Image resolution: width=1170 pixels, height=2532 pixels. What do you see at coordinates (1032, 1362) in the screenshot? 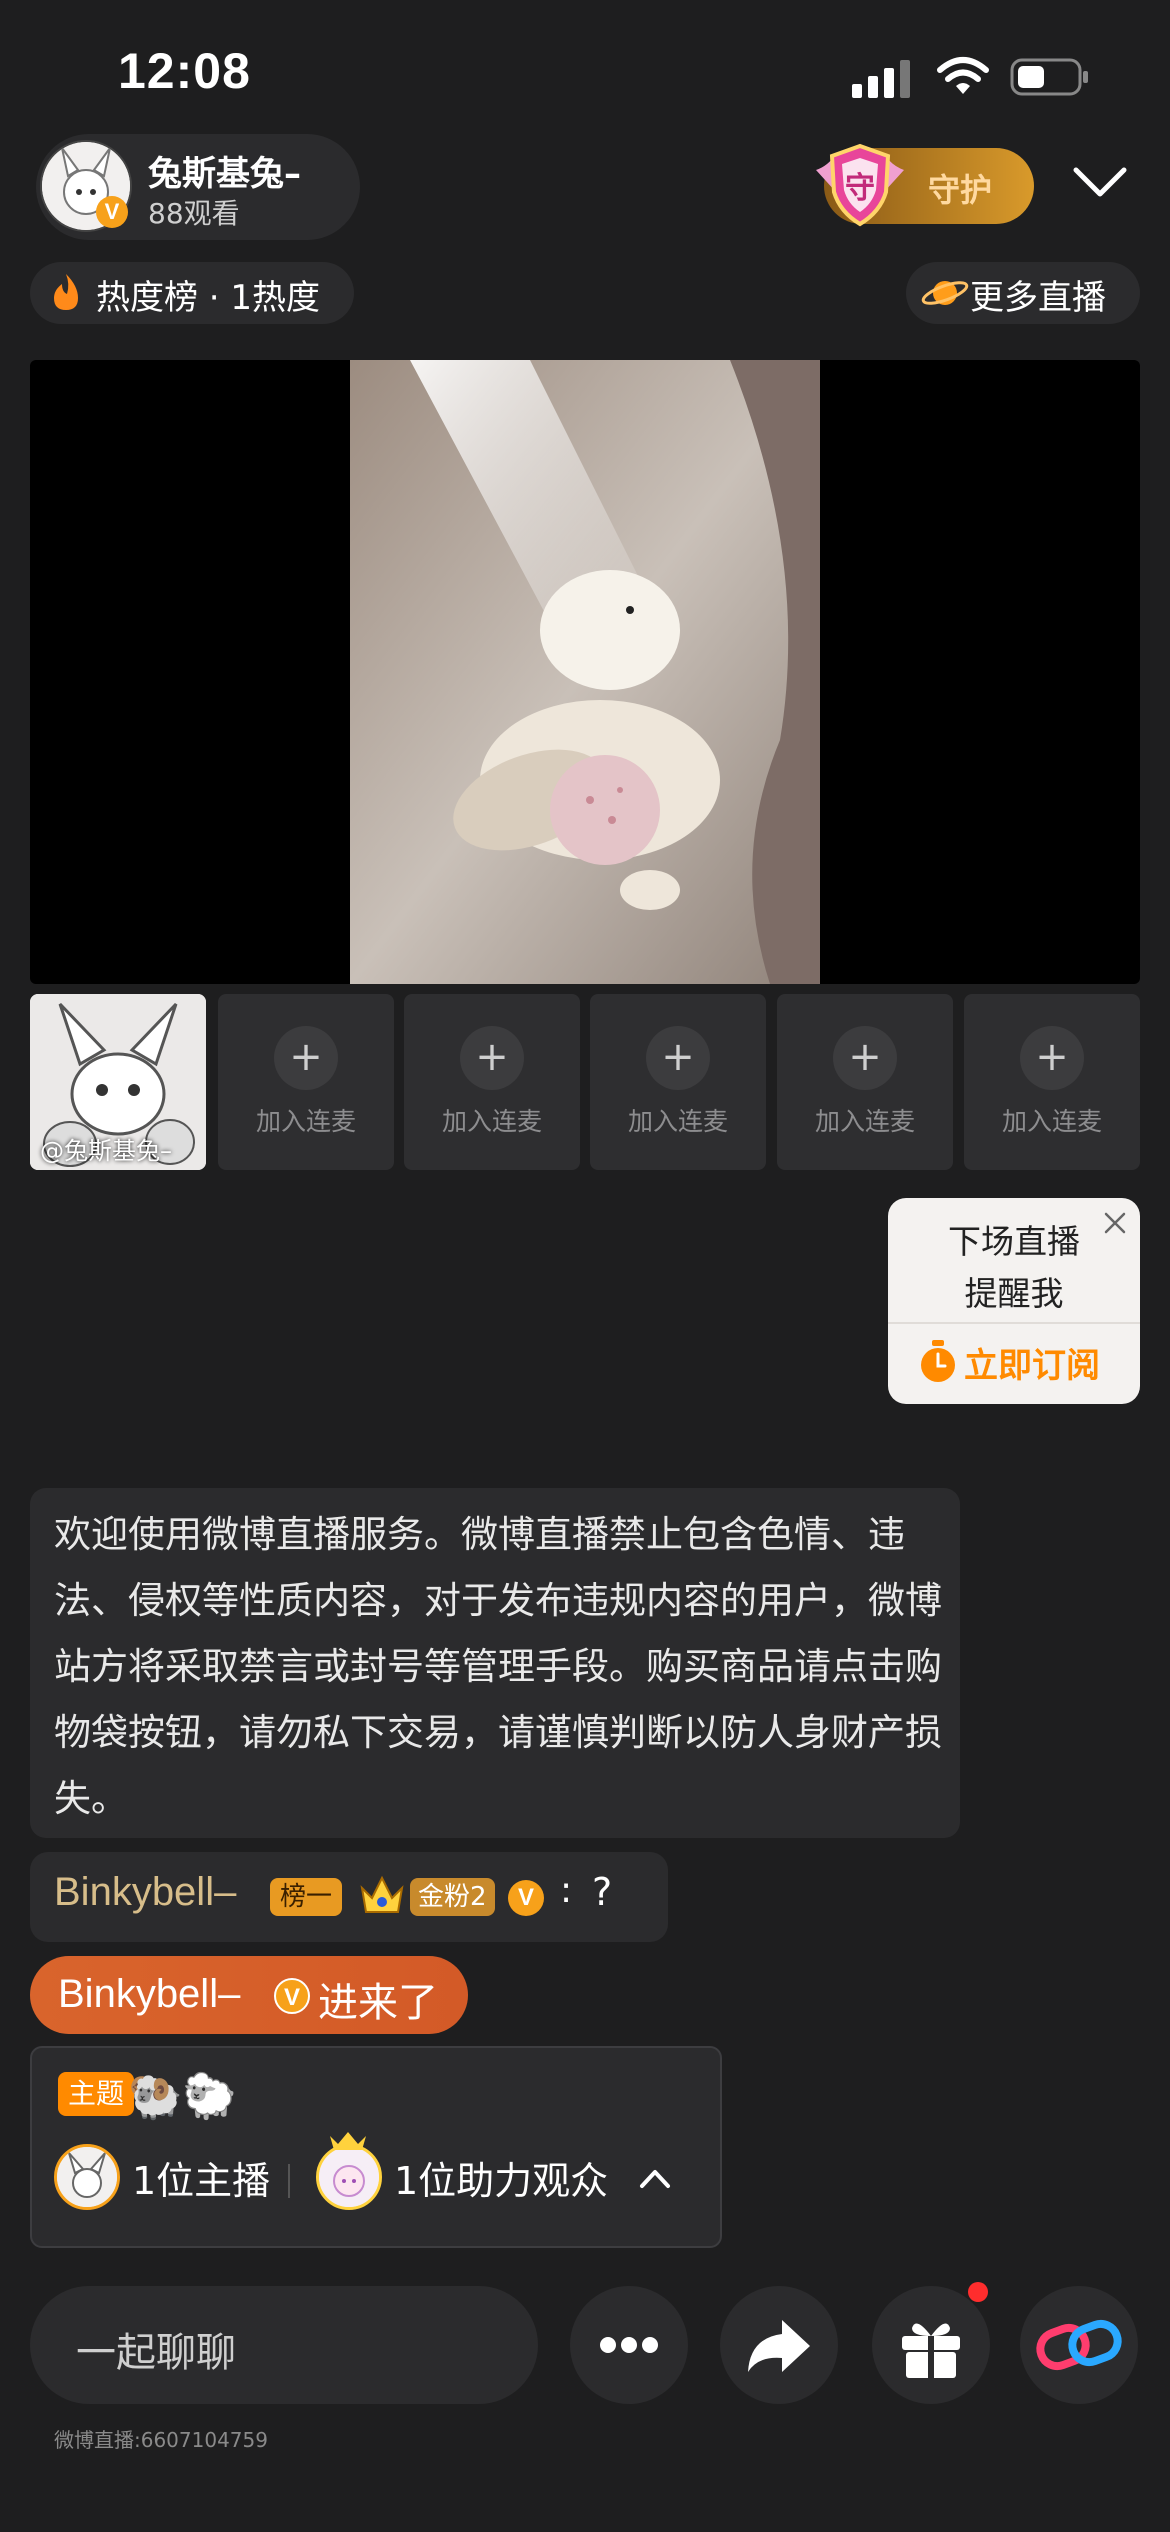
I see `subscribe-now-button: 立即订阅` at bounding box center [1032, 1362].